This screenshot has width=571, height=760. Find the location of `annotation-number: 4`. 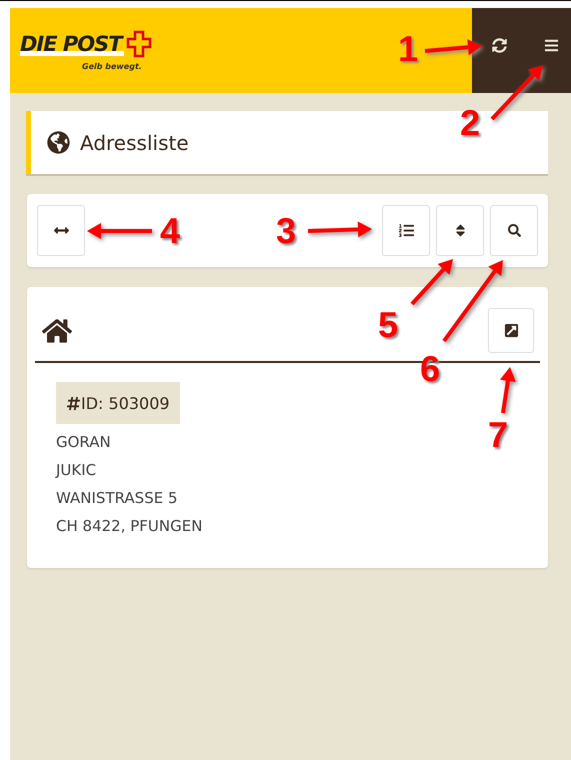

annotation-number: 4 is located at coordinates (170, 231).